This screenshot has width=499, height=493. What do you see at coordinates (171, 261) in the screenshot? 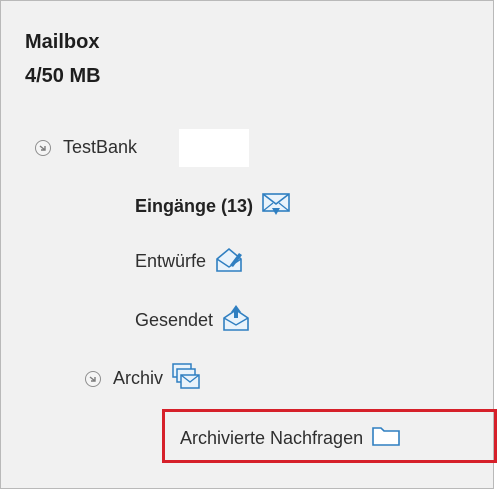
I see `folder-label: Entwürfe` at bounding box center [171, 261].